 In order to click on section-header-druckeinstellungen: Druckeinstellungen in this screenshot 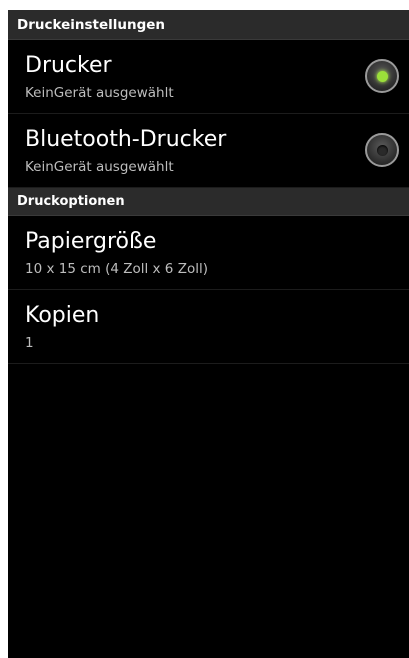, I will do `click(208, 25)`.